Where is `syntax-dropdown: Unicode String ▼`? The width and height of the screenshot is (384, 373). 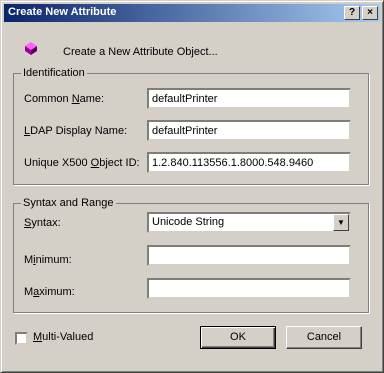
syntax-dropdown: Unicode String ▼ is located at coordinates (249, 222).